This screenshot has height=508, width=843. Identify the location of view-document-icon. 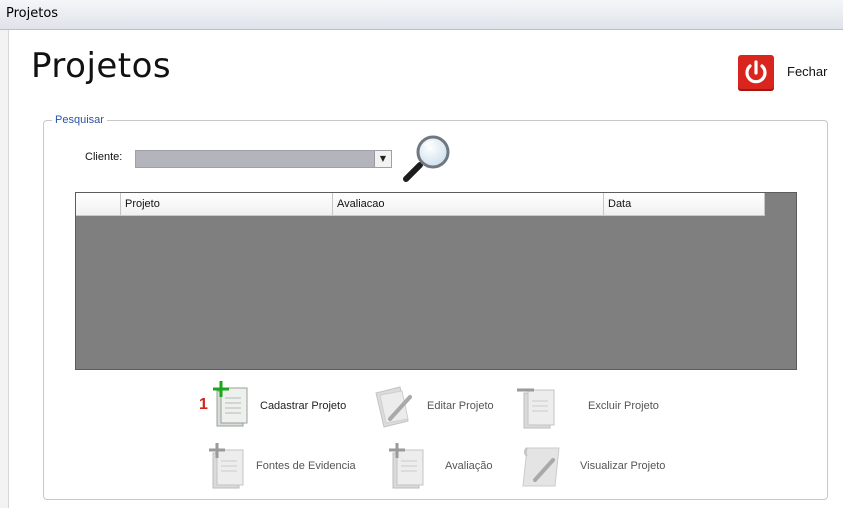
(541, 467).